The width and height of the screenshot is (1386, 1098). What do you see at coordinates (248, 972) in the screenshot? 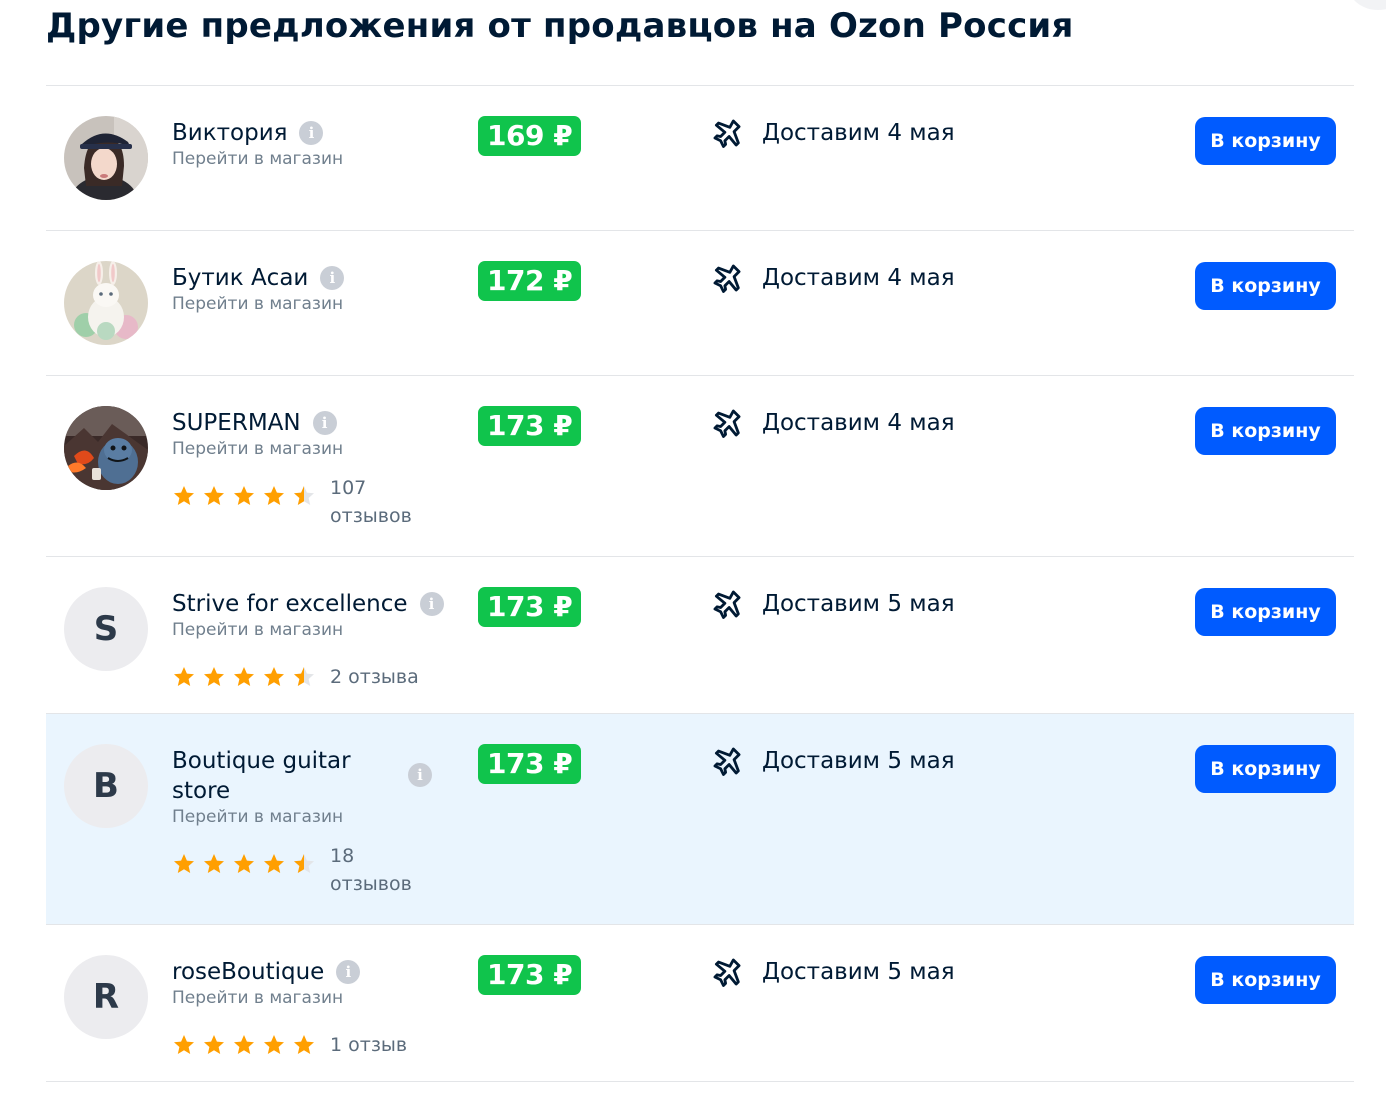
I see `seller-name: roseBoutique` at bounding box center [248, 972].